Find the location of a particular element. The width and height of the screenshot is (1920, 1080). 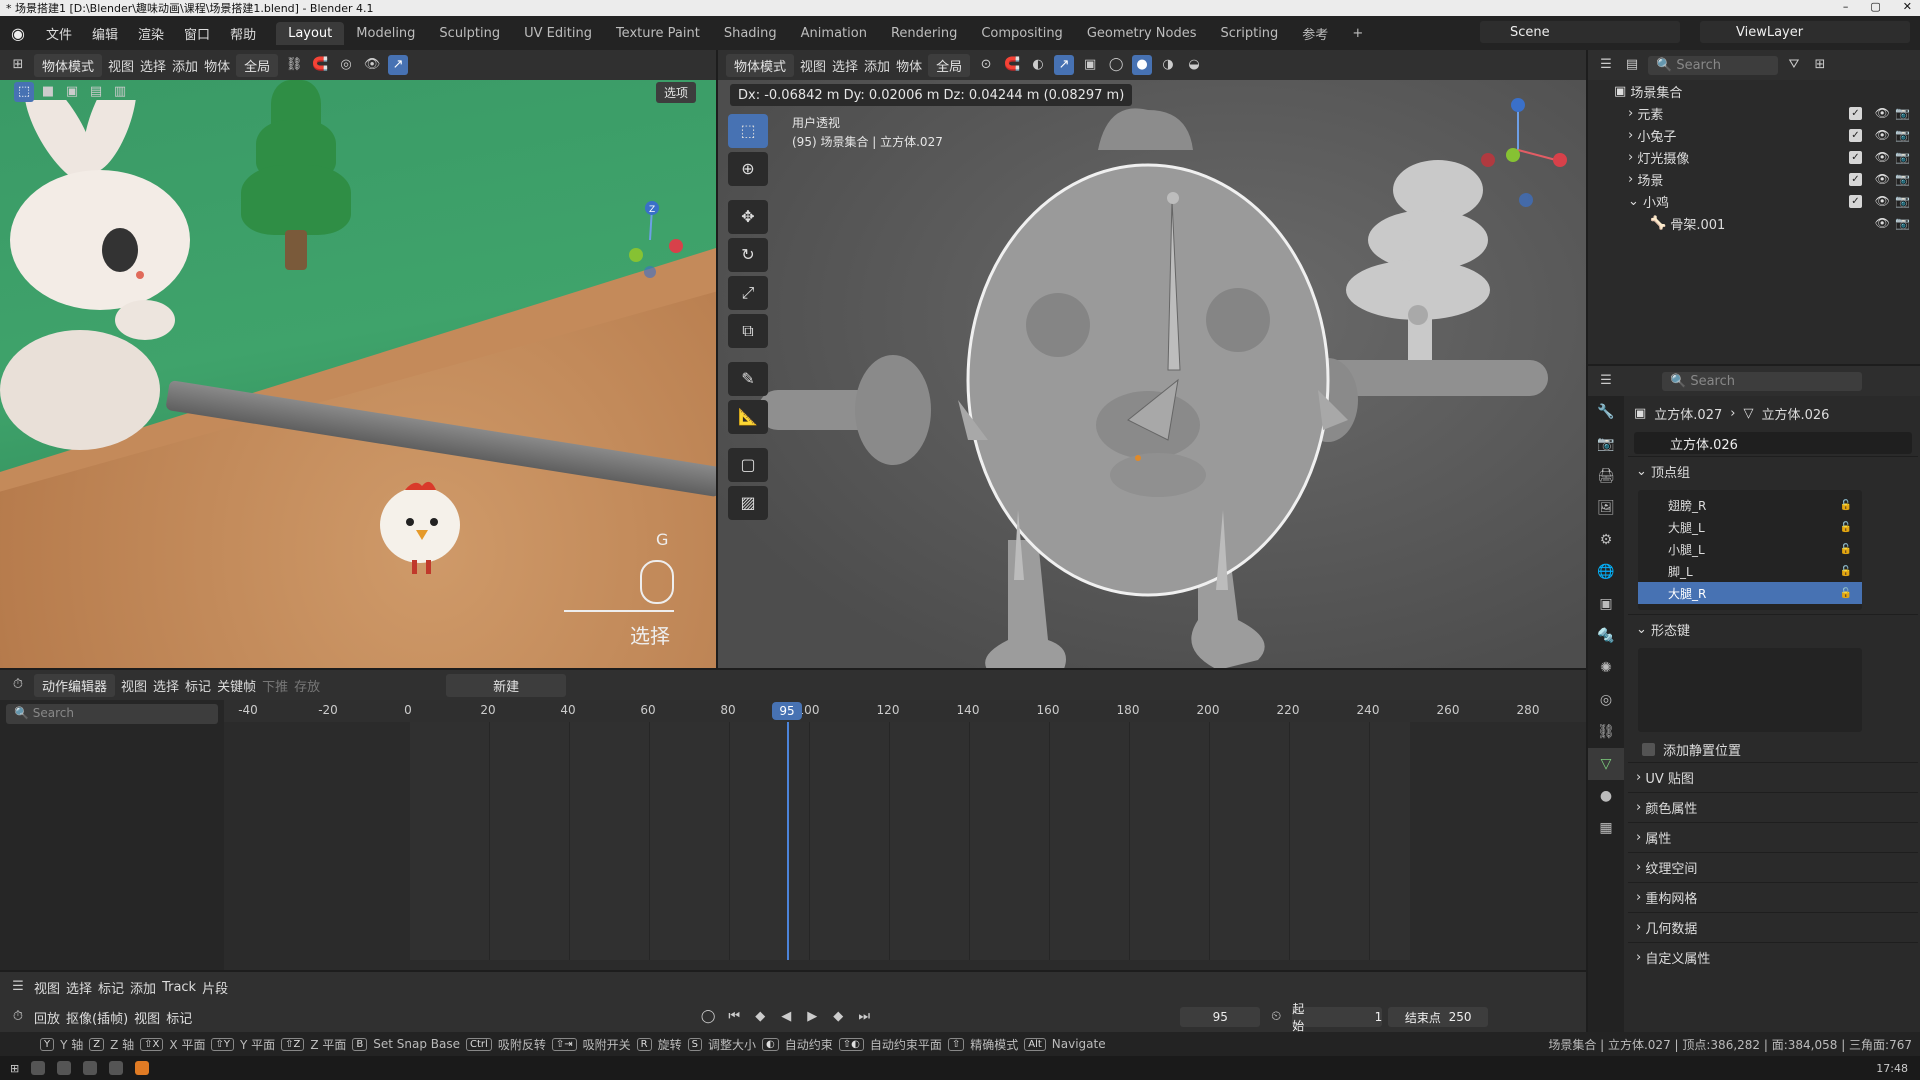

scene-tab-icon: ⚙ is located at coordinates (1606, 540).